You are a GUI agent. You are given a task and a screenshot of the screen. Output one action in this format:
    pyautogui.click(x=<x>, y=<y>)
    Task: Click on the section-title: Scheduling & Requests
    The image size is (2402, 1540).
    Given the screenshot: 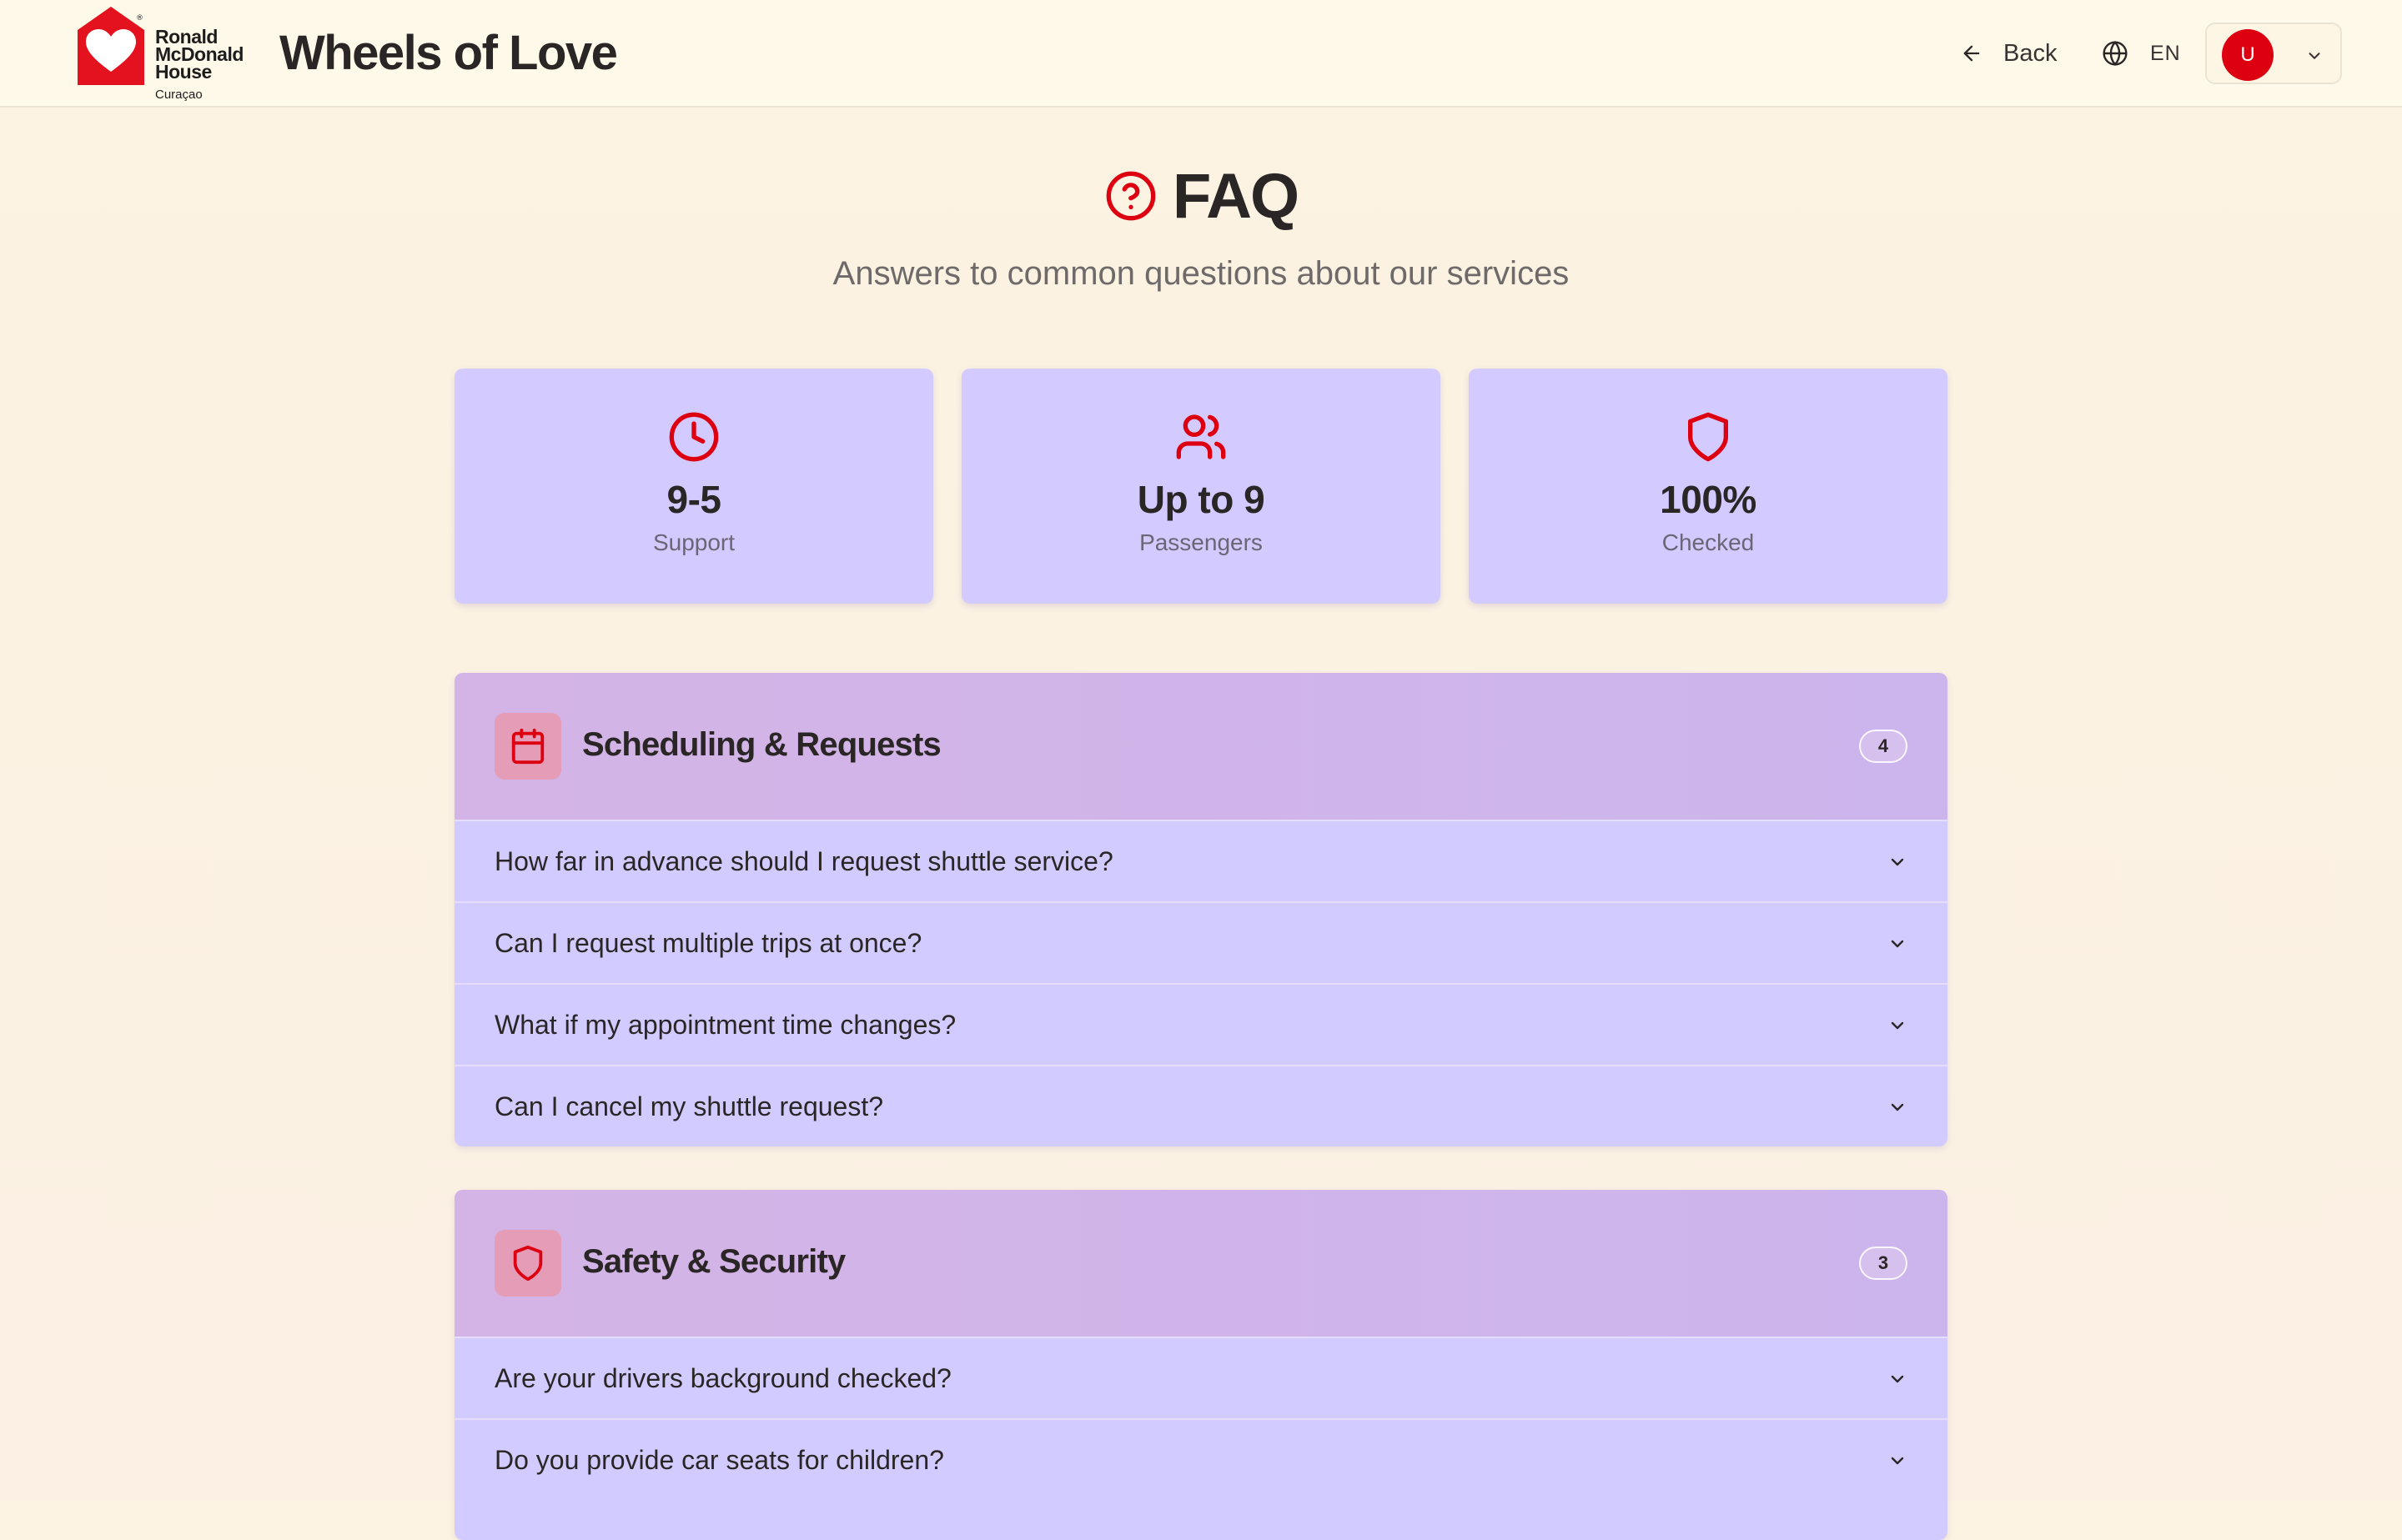 What is the action you would take?
    pyautogui.click(x=762, y=744)
    